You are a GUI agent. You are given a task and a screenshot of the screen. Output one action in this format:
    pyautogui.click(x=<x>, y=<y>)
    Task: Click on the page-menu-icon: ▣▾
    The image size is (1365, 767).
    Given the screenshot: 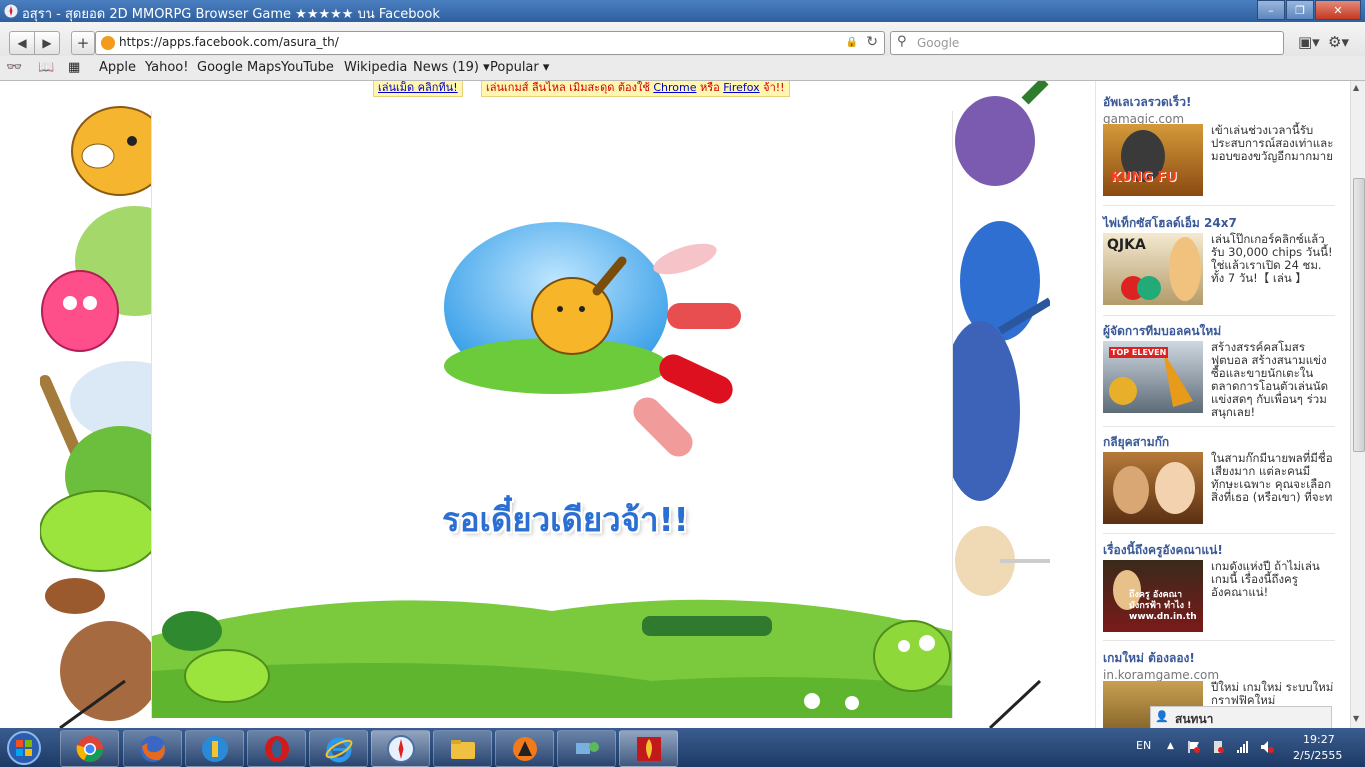 What is the action you would take?
    pyautogui.click(x=1309, y=42)
    